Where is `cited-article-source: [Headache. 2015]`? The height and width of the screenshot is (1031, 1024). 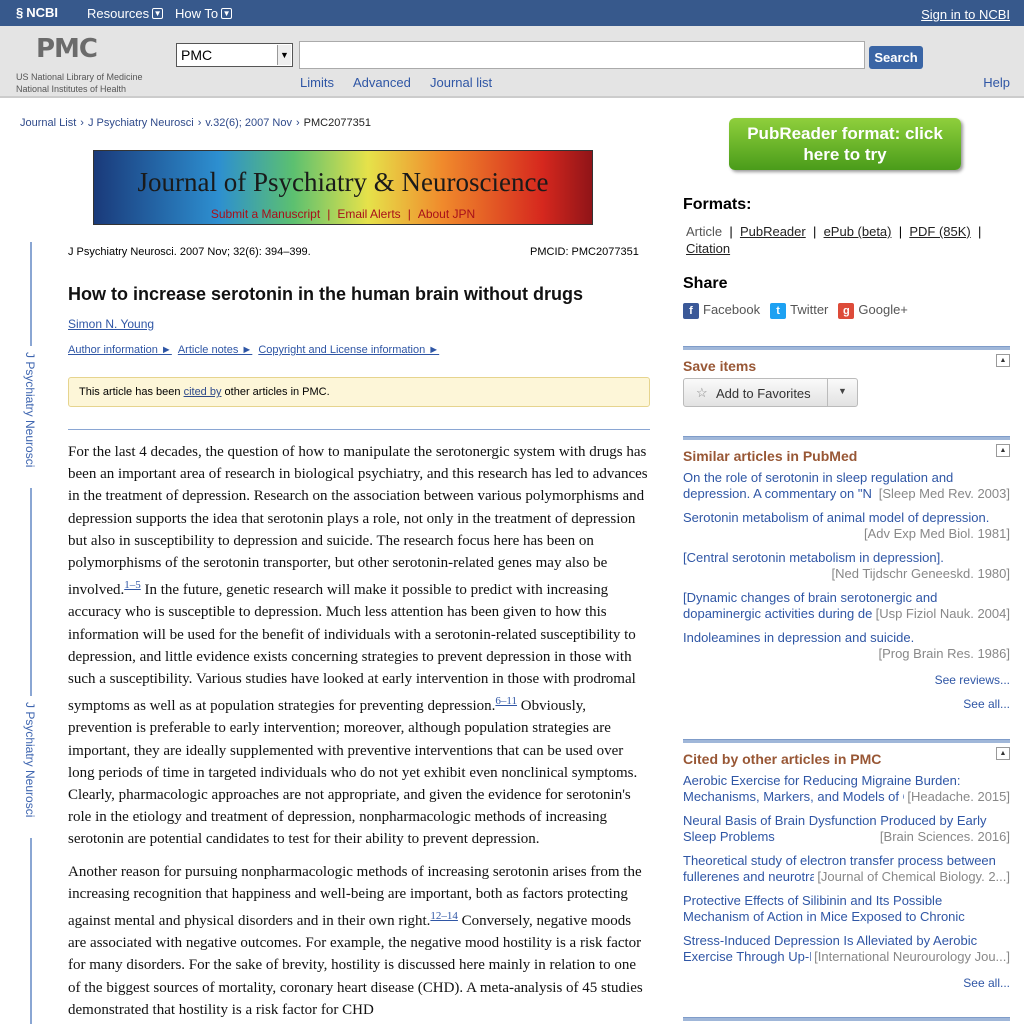
cited-article-source: [Headache. 2015] is located at coordinates (957, 797).